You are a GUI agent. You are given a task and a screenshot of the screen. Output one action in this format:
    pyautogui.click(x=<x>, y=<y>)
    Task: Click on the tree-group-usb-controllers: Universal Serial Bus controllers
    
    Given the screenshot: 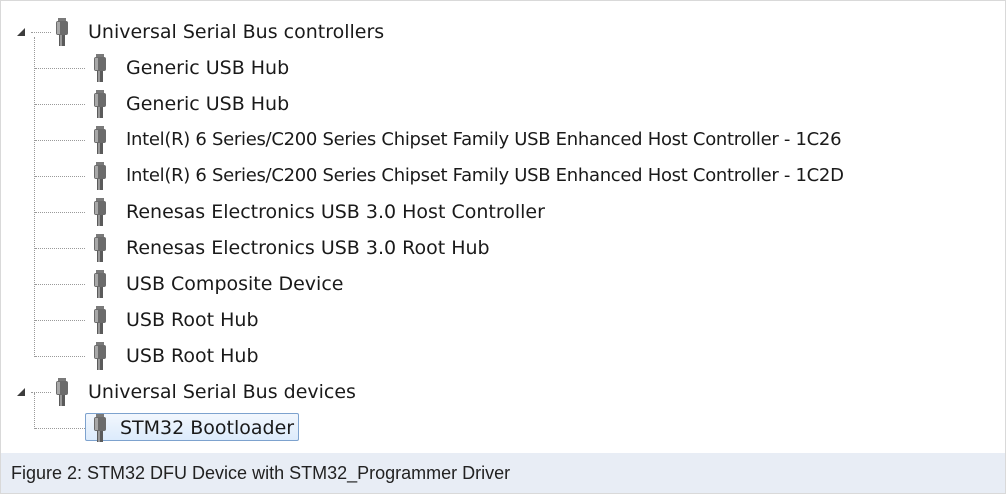 What is the action you would take?
    pyautogui.click(x=501, y=31)
    